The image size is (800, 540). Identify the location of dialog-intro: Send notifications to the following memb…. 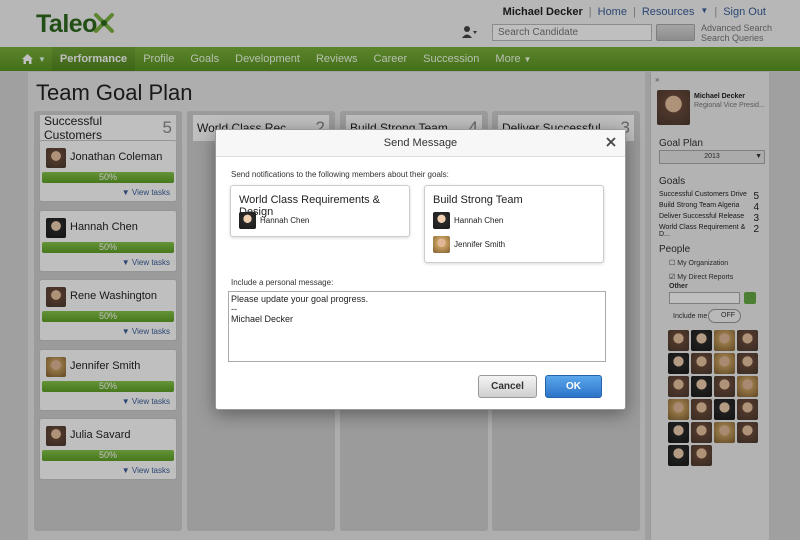
(340, 174).